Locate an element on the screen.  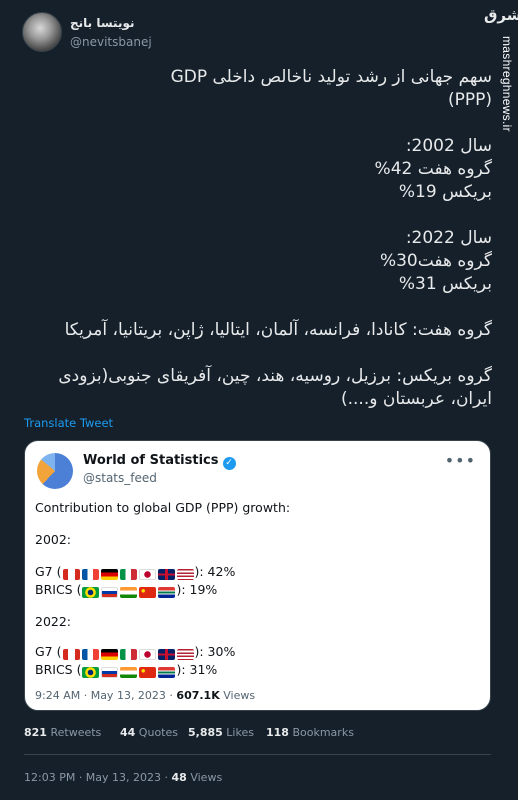
tweet-line: گروه هفت 42% is located at coordinates (433, 169).